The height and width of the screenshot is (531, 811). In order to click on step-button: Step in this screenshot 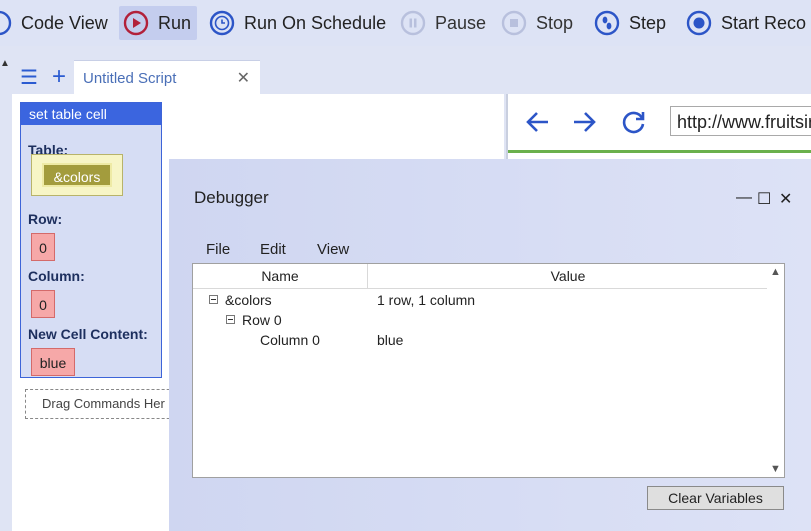, I will do `click(630, 23)`.